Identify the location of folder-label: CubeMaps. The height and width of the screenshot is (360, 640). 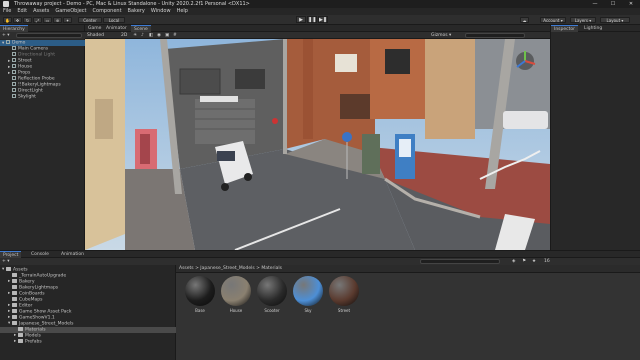
(31, 300).